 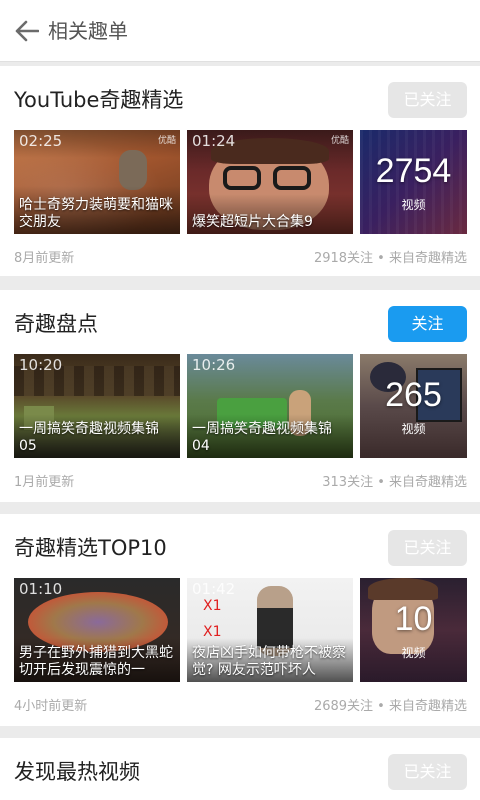 What do you see at coordinates (240, 769) in the screenshot?
I see `collection-hot-videos: 发现最热视频 已关注` at bounding box center [240, 769].